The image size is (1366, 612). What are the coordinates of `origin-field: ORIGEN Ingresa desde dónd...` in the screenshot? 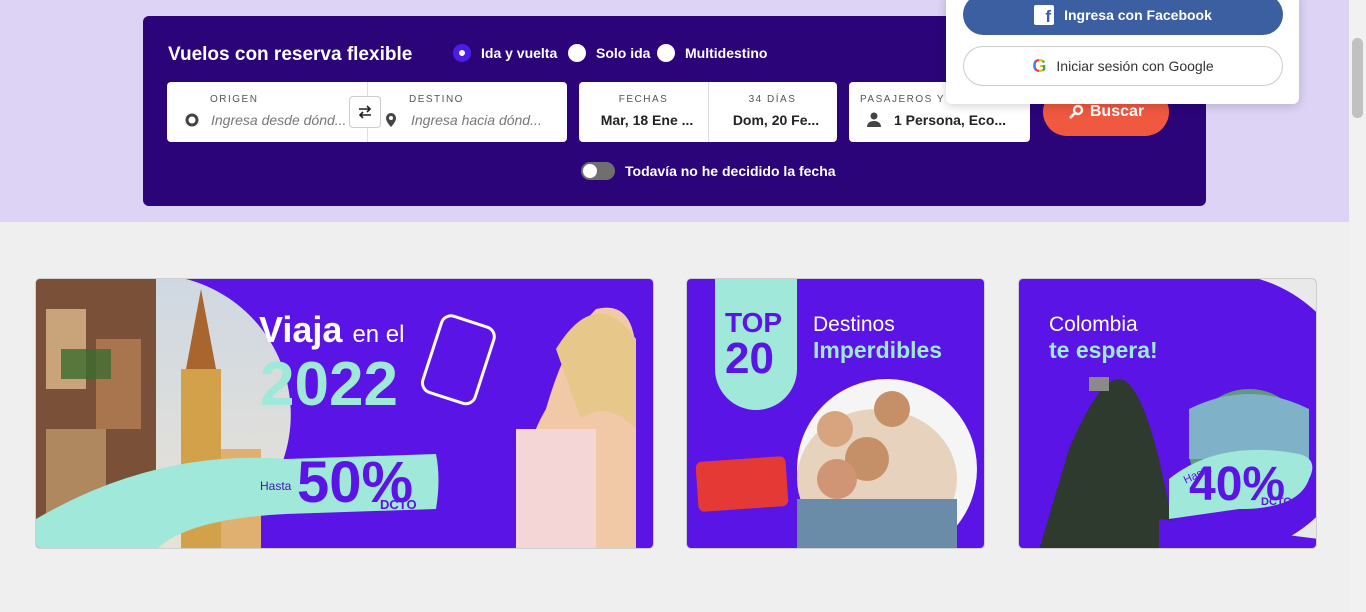 It's located at (267, 112).